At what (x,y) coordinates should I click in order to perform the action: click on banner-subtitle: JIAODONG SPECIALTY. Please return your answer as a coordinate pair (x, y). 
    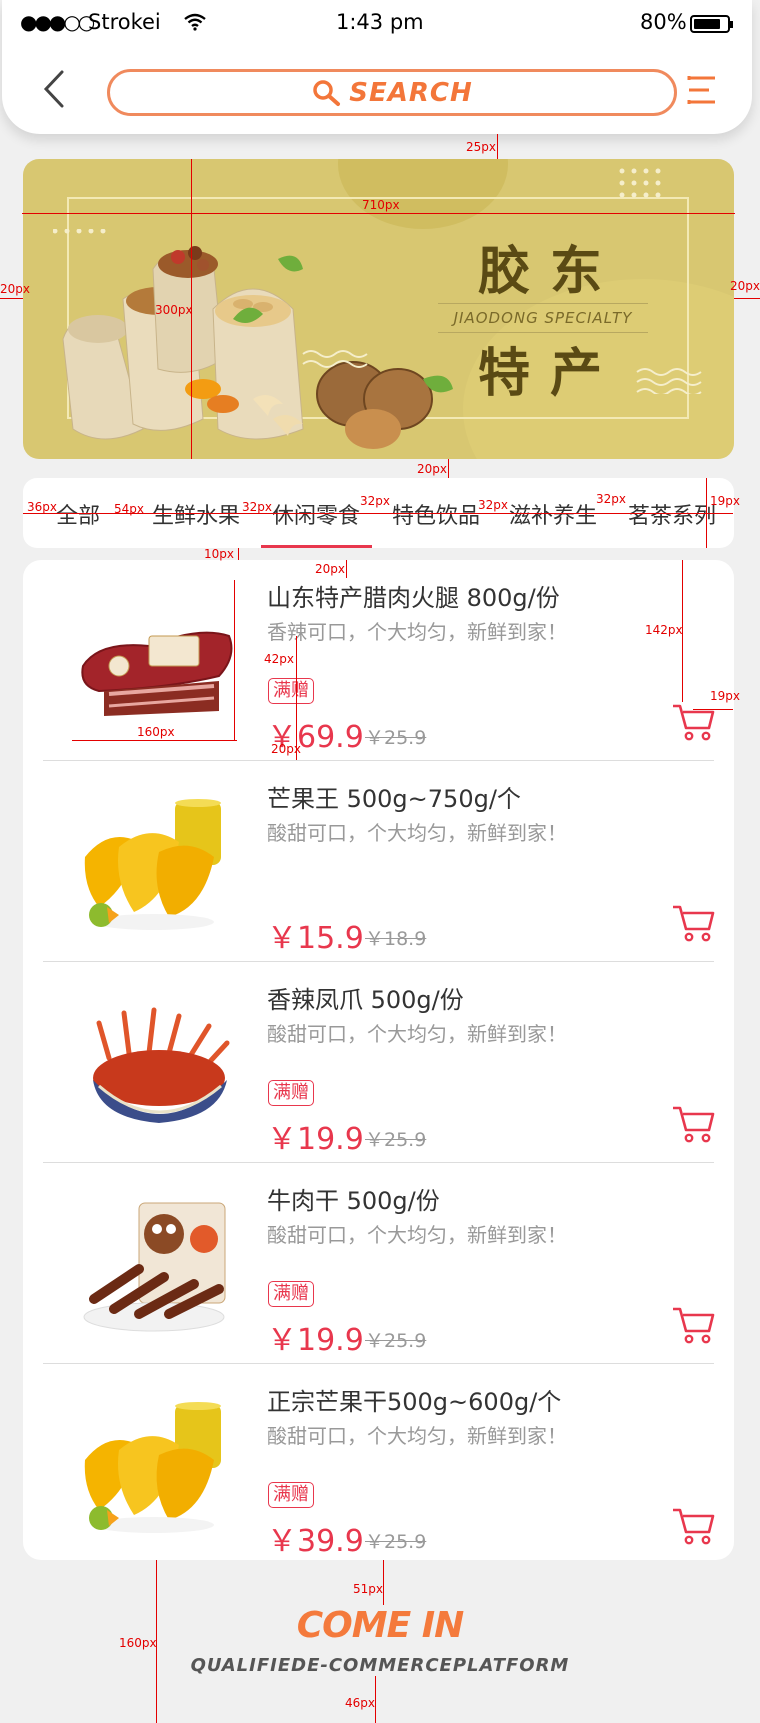
    Looking at the image, I should click on (543, 318).